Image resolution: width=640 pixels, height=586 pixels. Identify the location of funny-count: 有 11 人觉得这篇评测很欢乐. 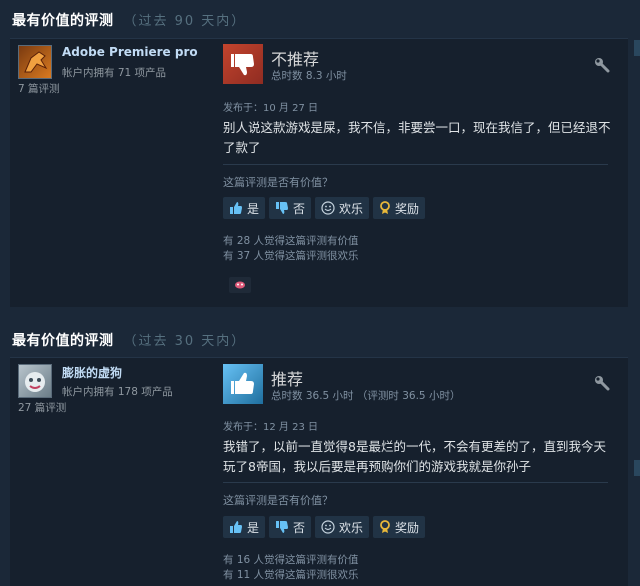
(291, 575).